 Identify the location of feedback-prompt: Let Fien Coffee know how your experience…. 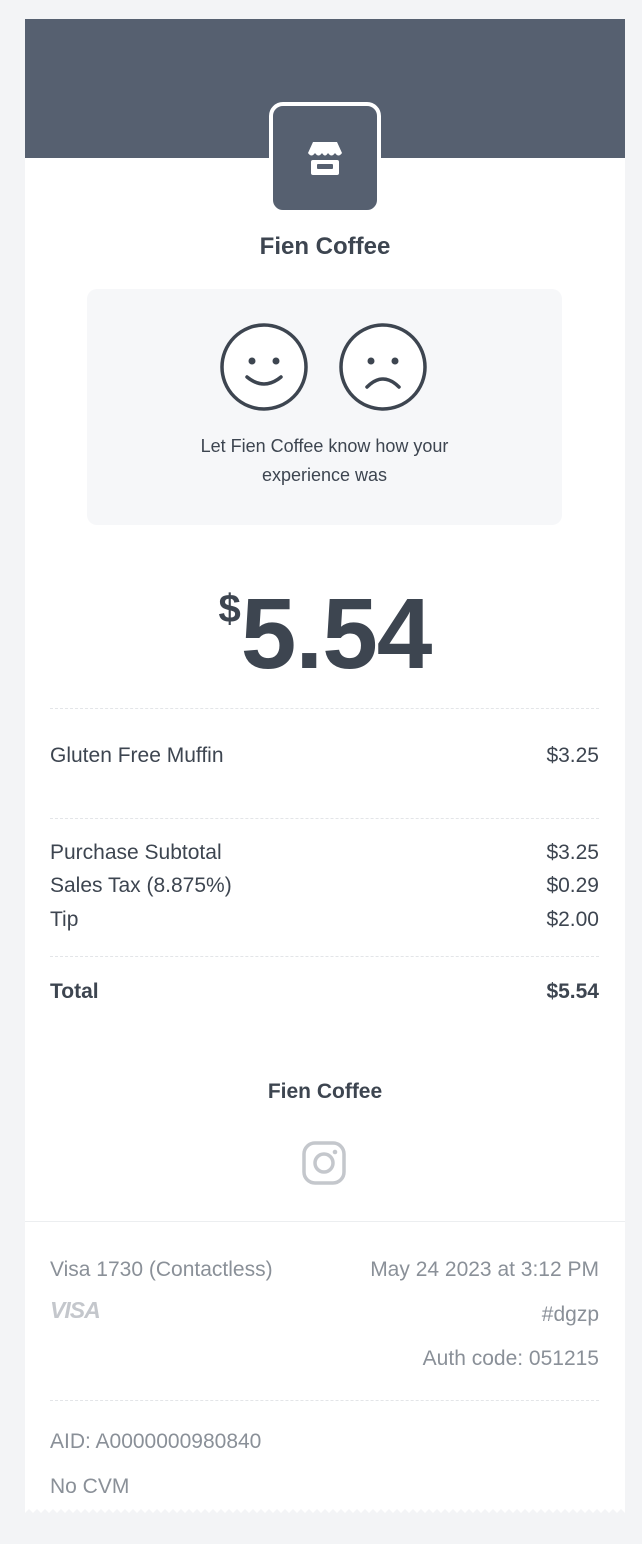
(324, 461).